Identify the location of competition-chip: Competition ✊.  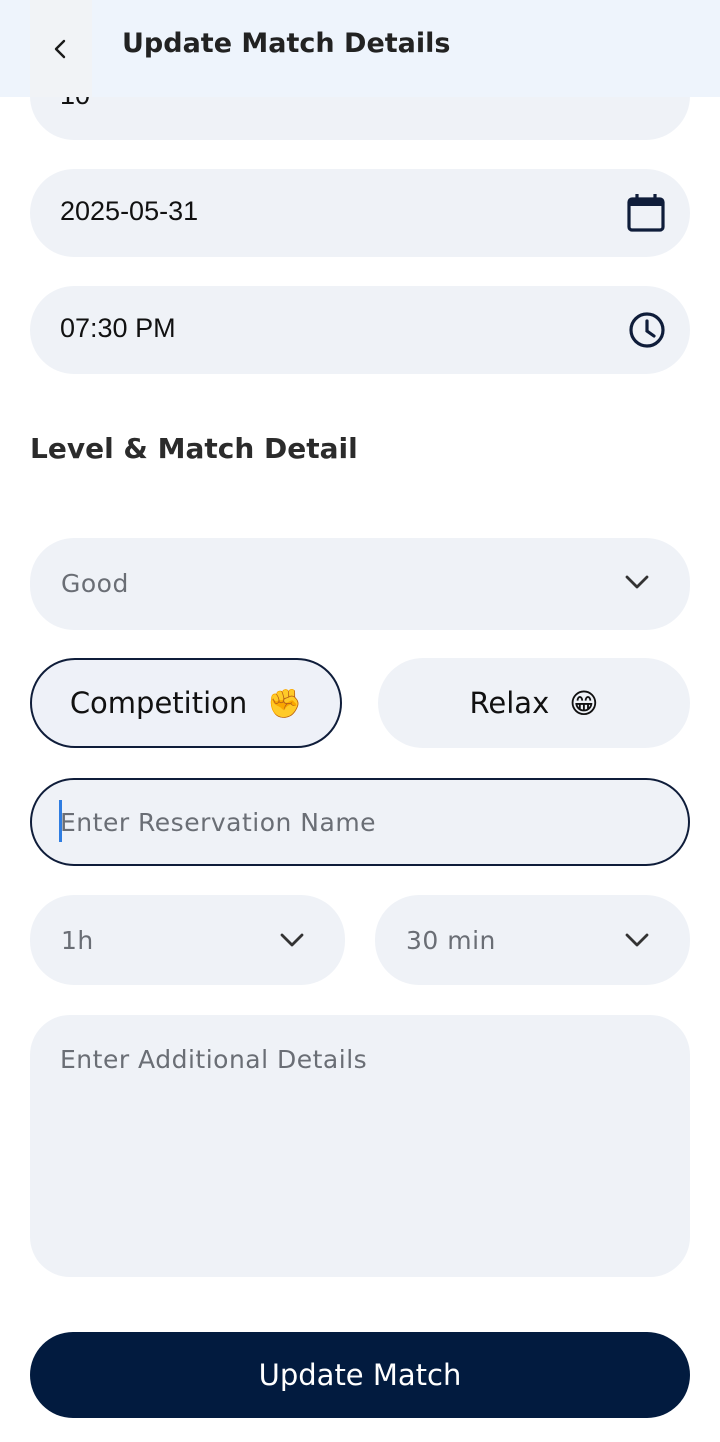
(186, 703).